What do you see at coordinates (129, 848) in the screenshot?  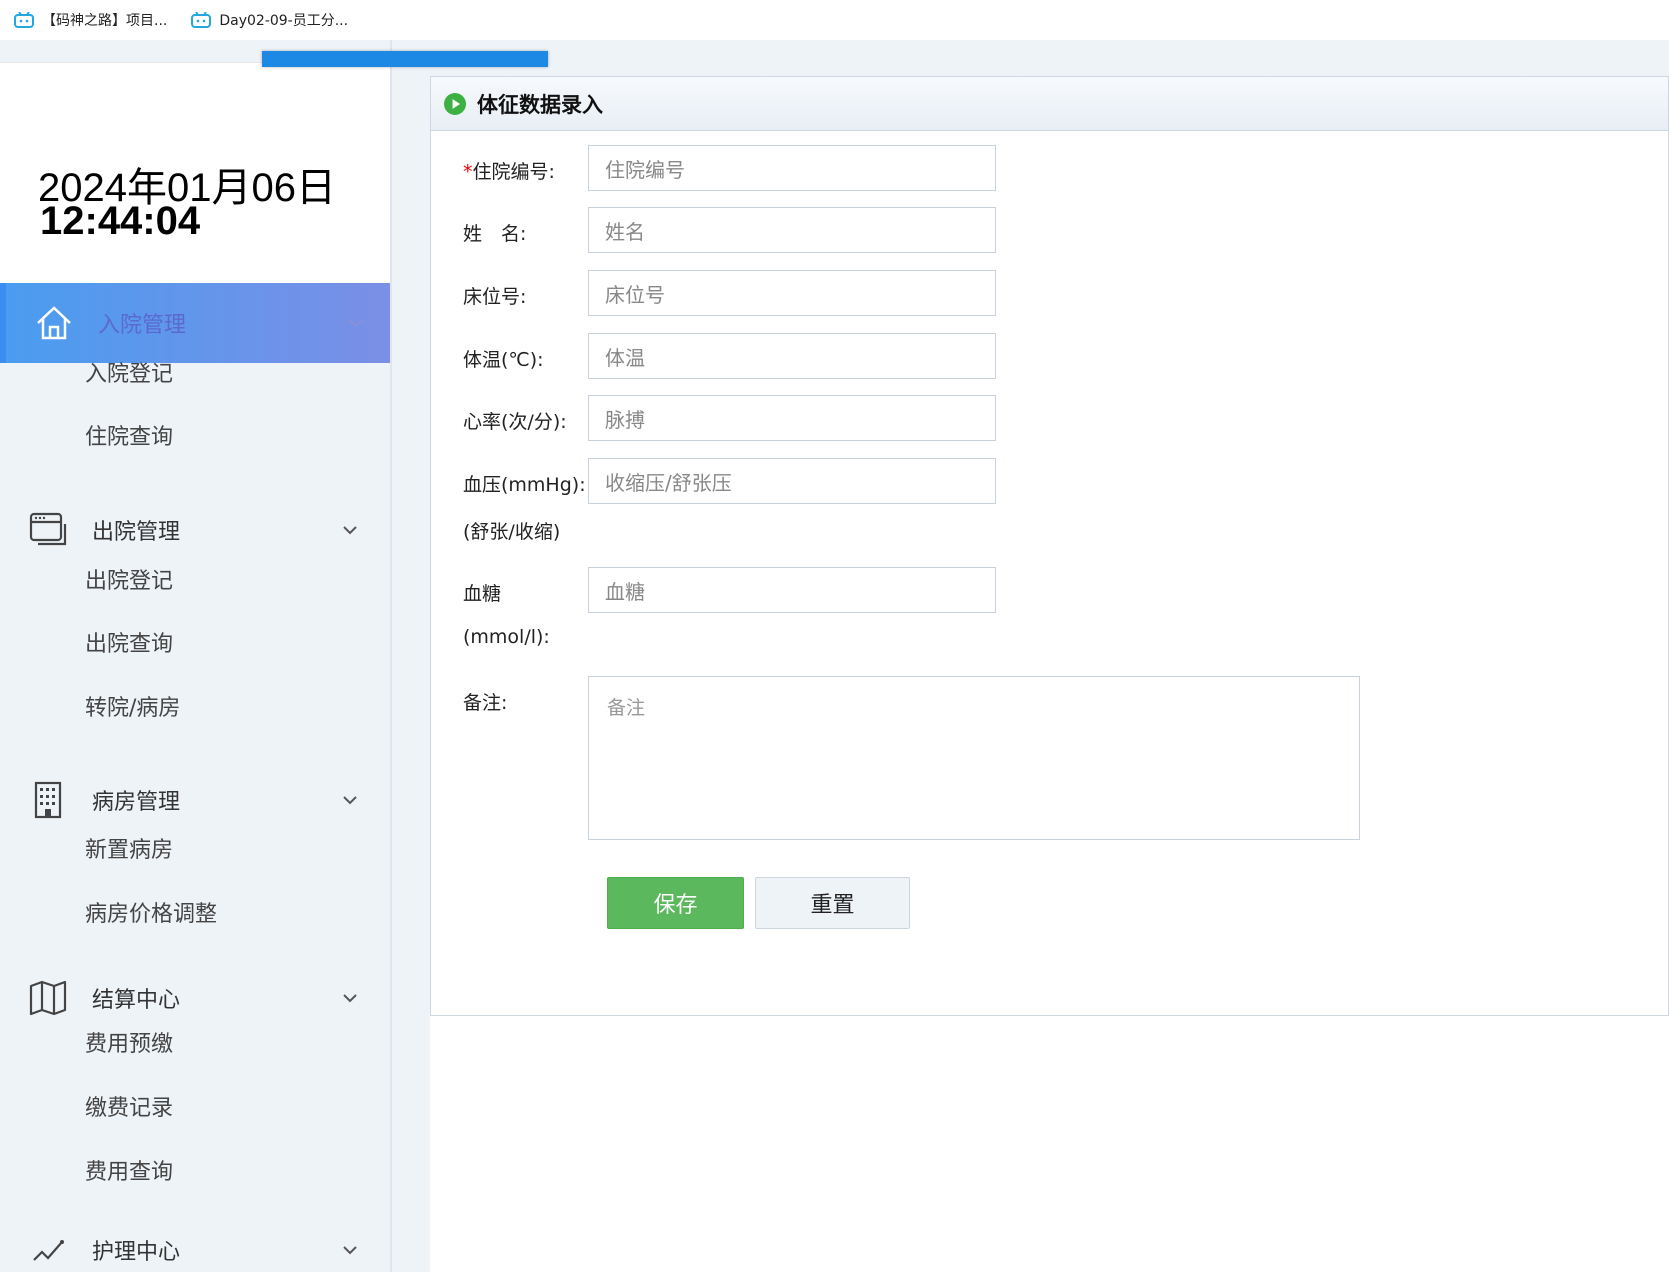 I see `sidebar-item-new-ward: 新置病房` at bounding box center [129, 848].